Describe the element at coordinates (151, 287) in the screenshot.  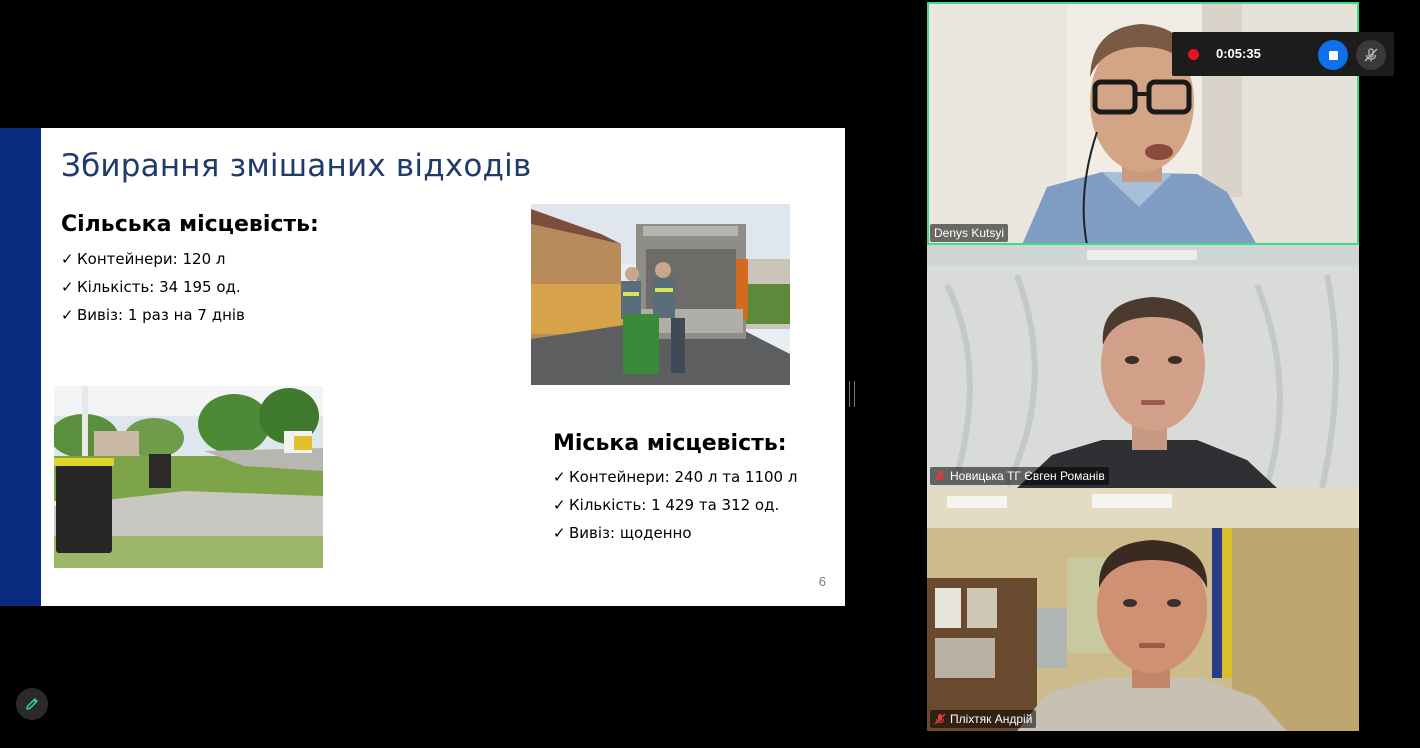
I see `list-item: ✓ Кількість: 34 195 од.` at that location.